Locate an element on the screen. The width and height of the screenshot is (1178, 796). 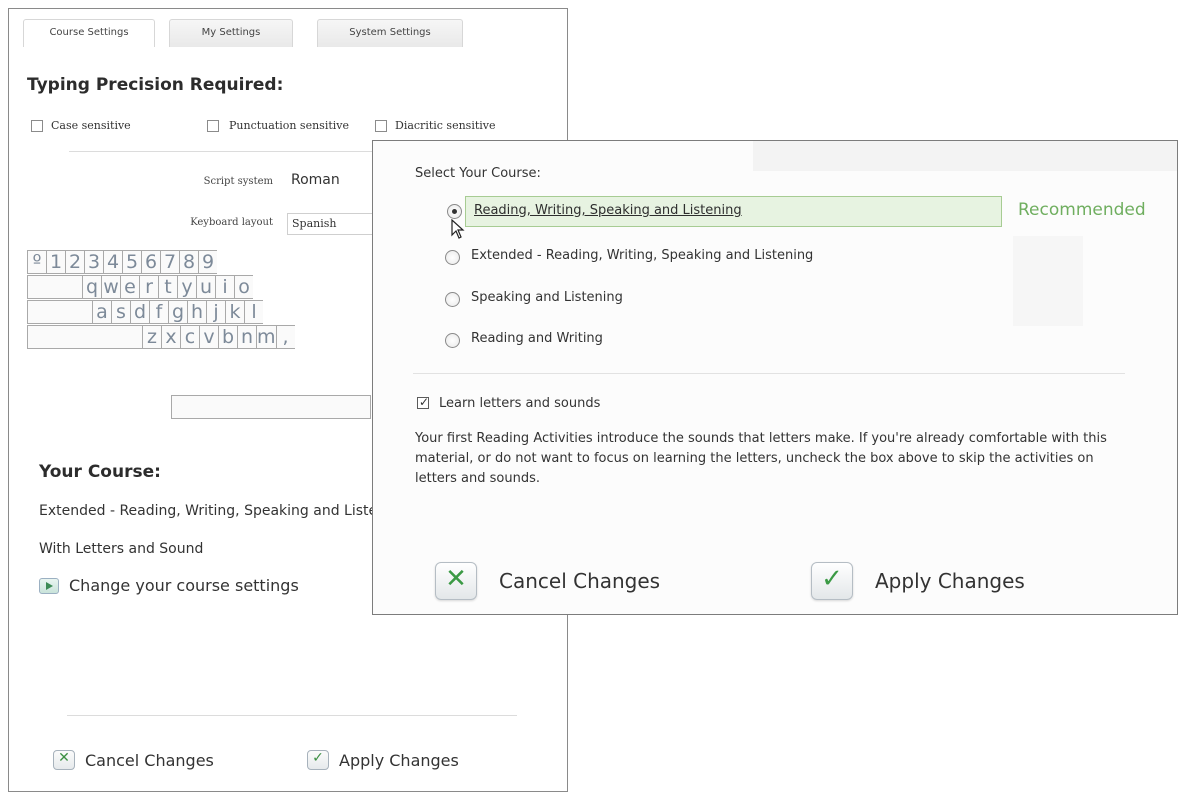
course-radio-speaking-listening is located at coordinates (452, 299).